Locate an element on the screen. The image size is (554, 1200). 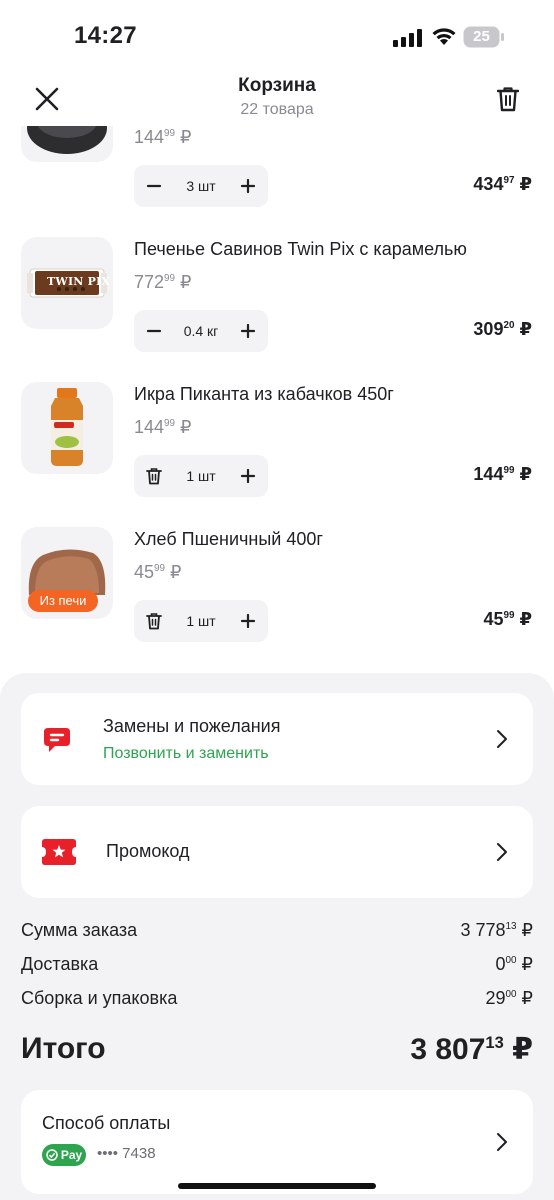
quantity-value: 3 шт is located at coordinates (201, 186).